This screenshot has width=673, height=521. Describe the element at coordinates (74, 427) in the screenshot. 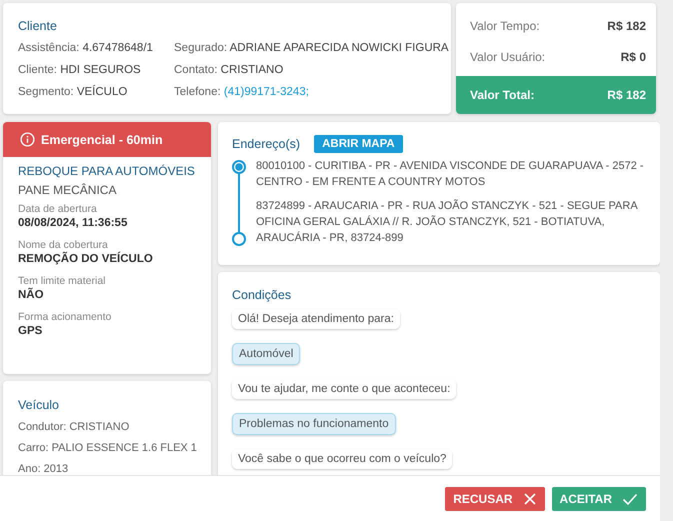

I see `vehicle-info: Condutor: CRISTIANO` at that location.